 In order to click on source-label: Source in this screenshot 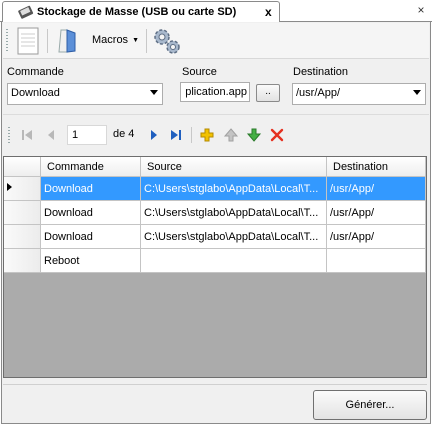, I will do `click(199, 72)`.